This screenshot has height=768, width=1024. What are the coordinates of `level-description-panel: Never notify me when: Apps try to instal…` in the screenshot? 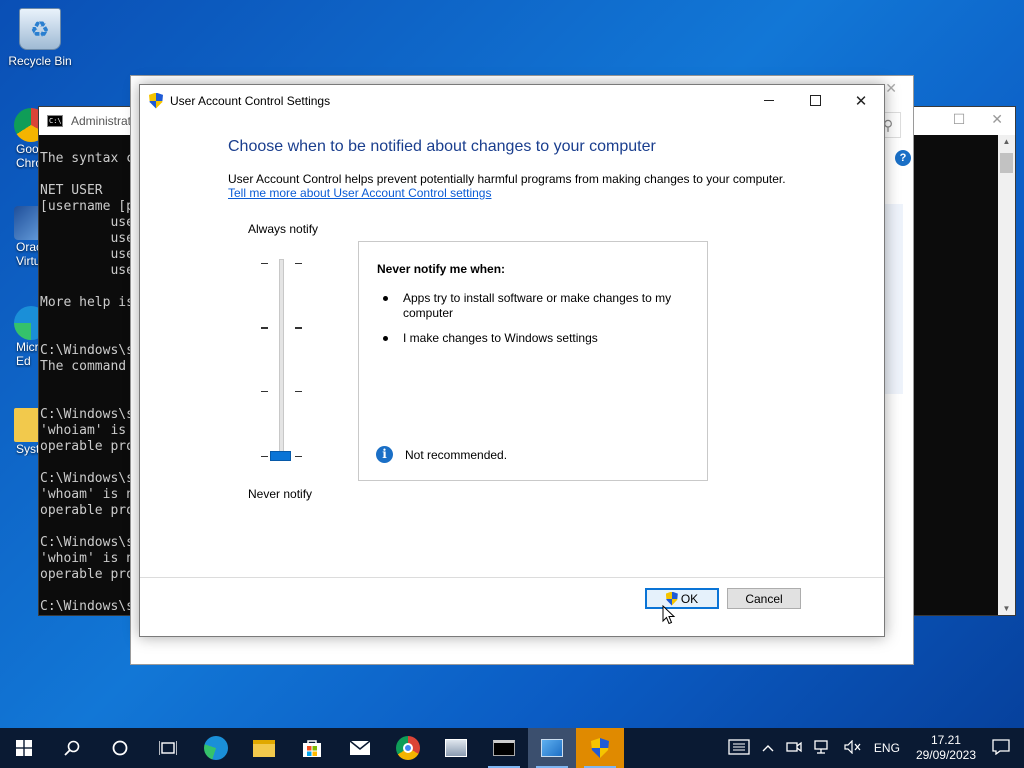 It's located at (533, 361).